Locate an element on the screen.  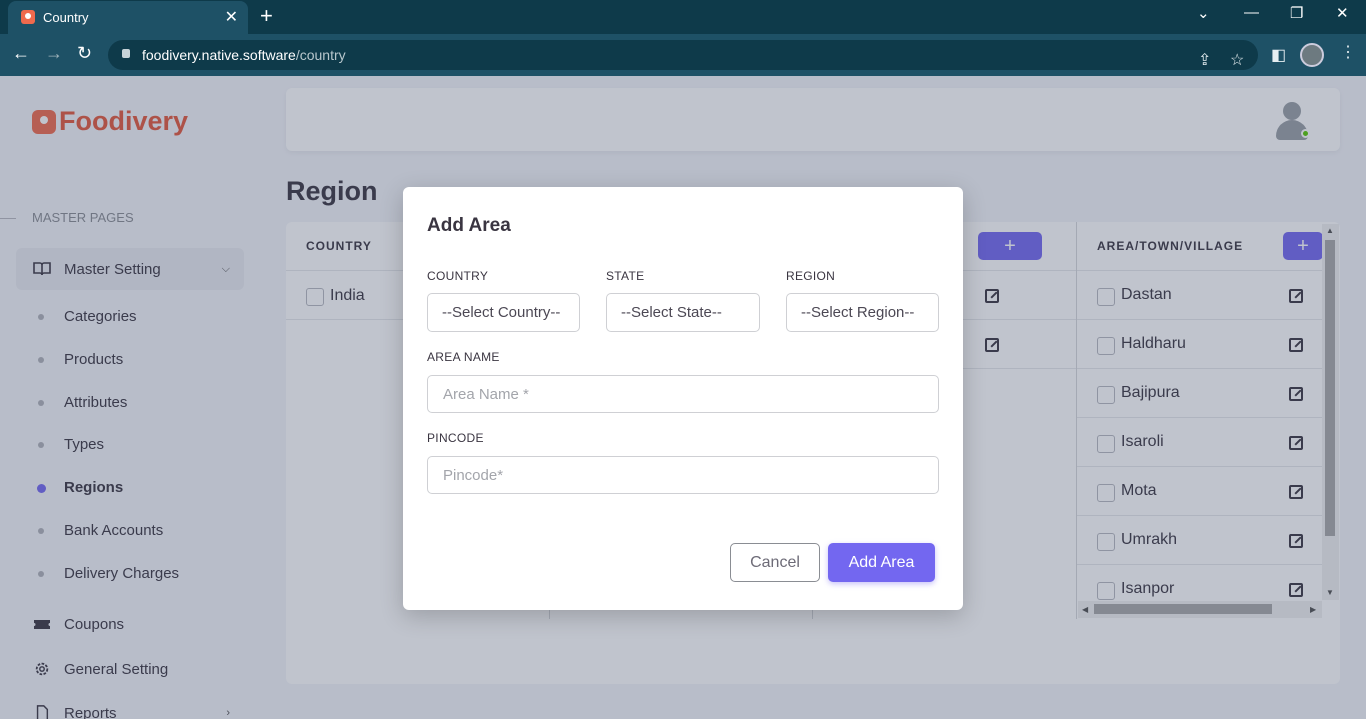
tab-title: Country is located at coordinates (66, 17).